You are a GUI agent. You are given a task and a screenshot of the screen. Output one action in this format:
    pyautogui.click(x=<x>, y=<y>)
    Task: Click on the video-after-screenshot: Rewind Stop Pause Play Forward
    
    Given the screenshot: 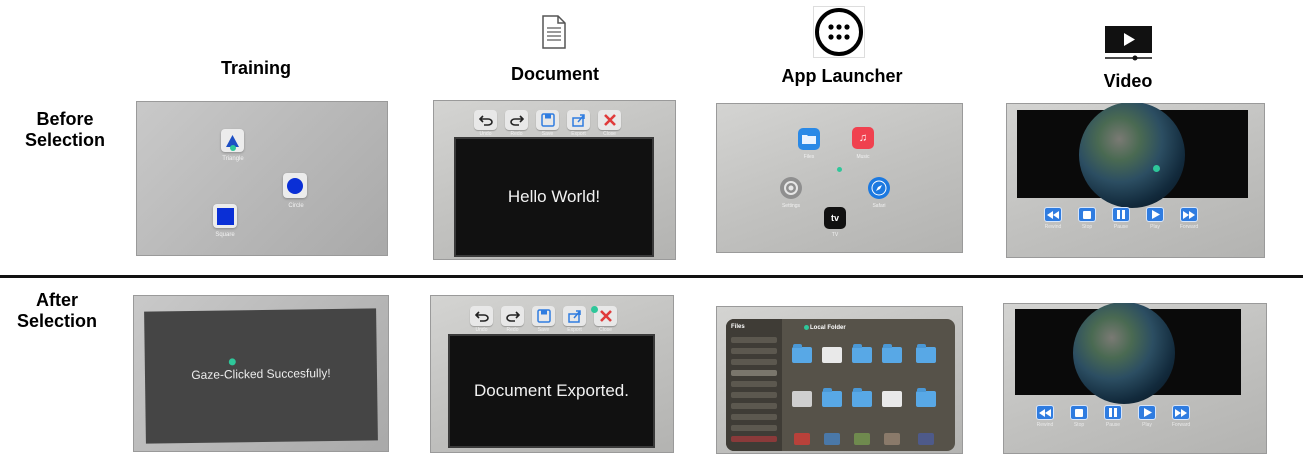 What is the action you would take?
    pyautogui.click(x=1135, y=378)
    